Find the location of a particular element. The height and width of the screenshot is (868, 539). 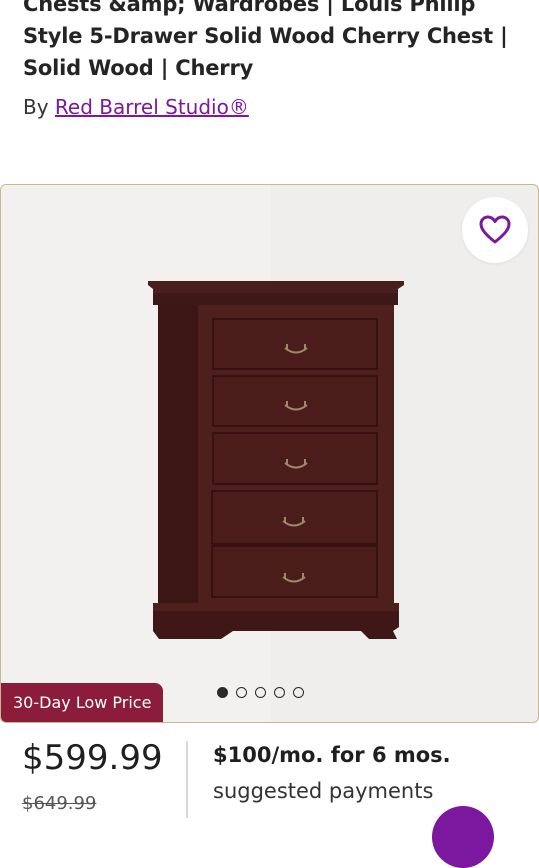

favorite-button is located at coordinates (495, 230).